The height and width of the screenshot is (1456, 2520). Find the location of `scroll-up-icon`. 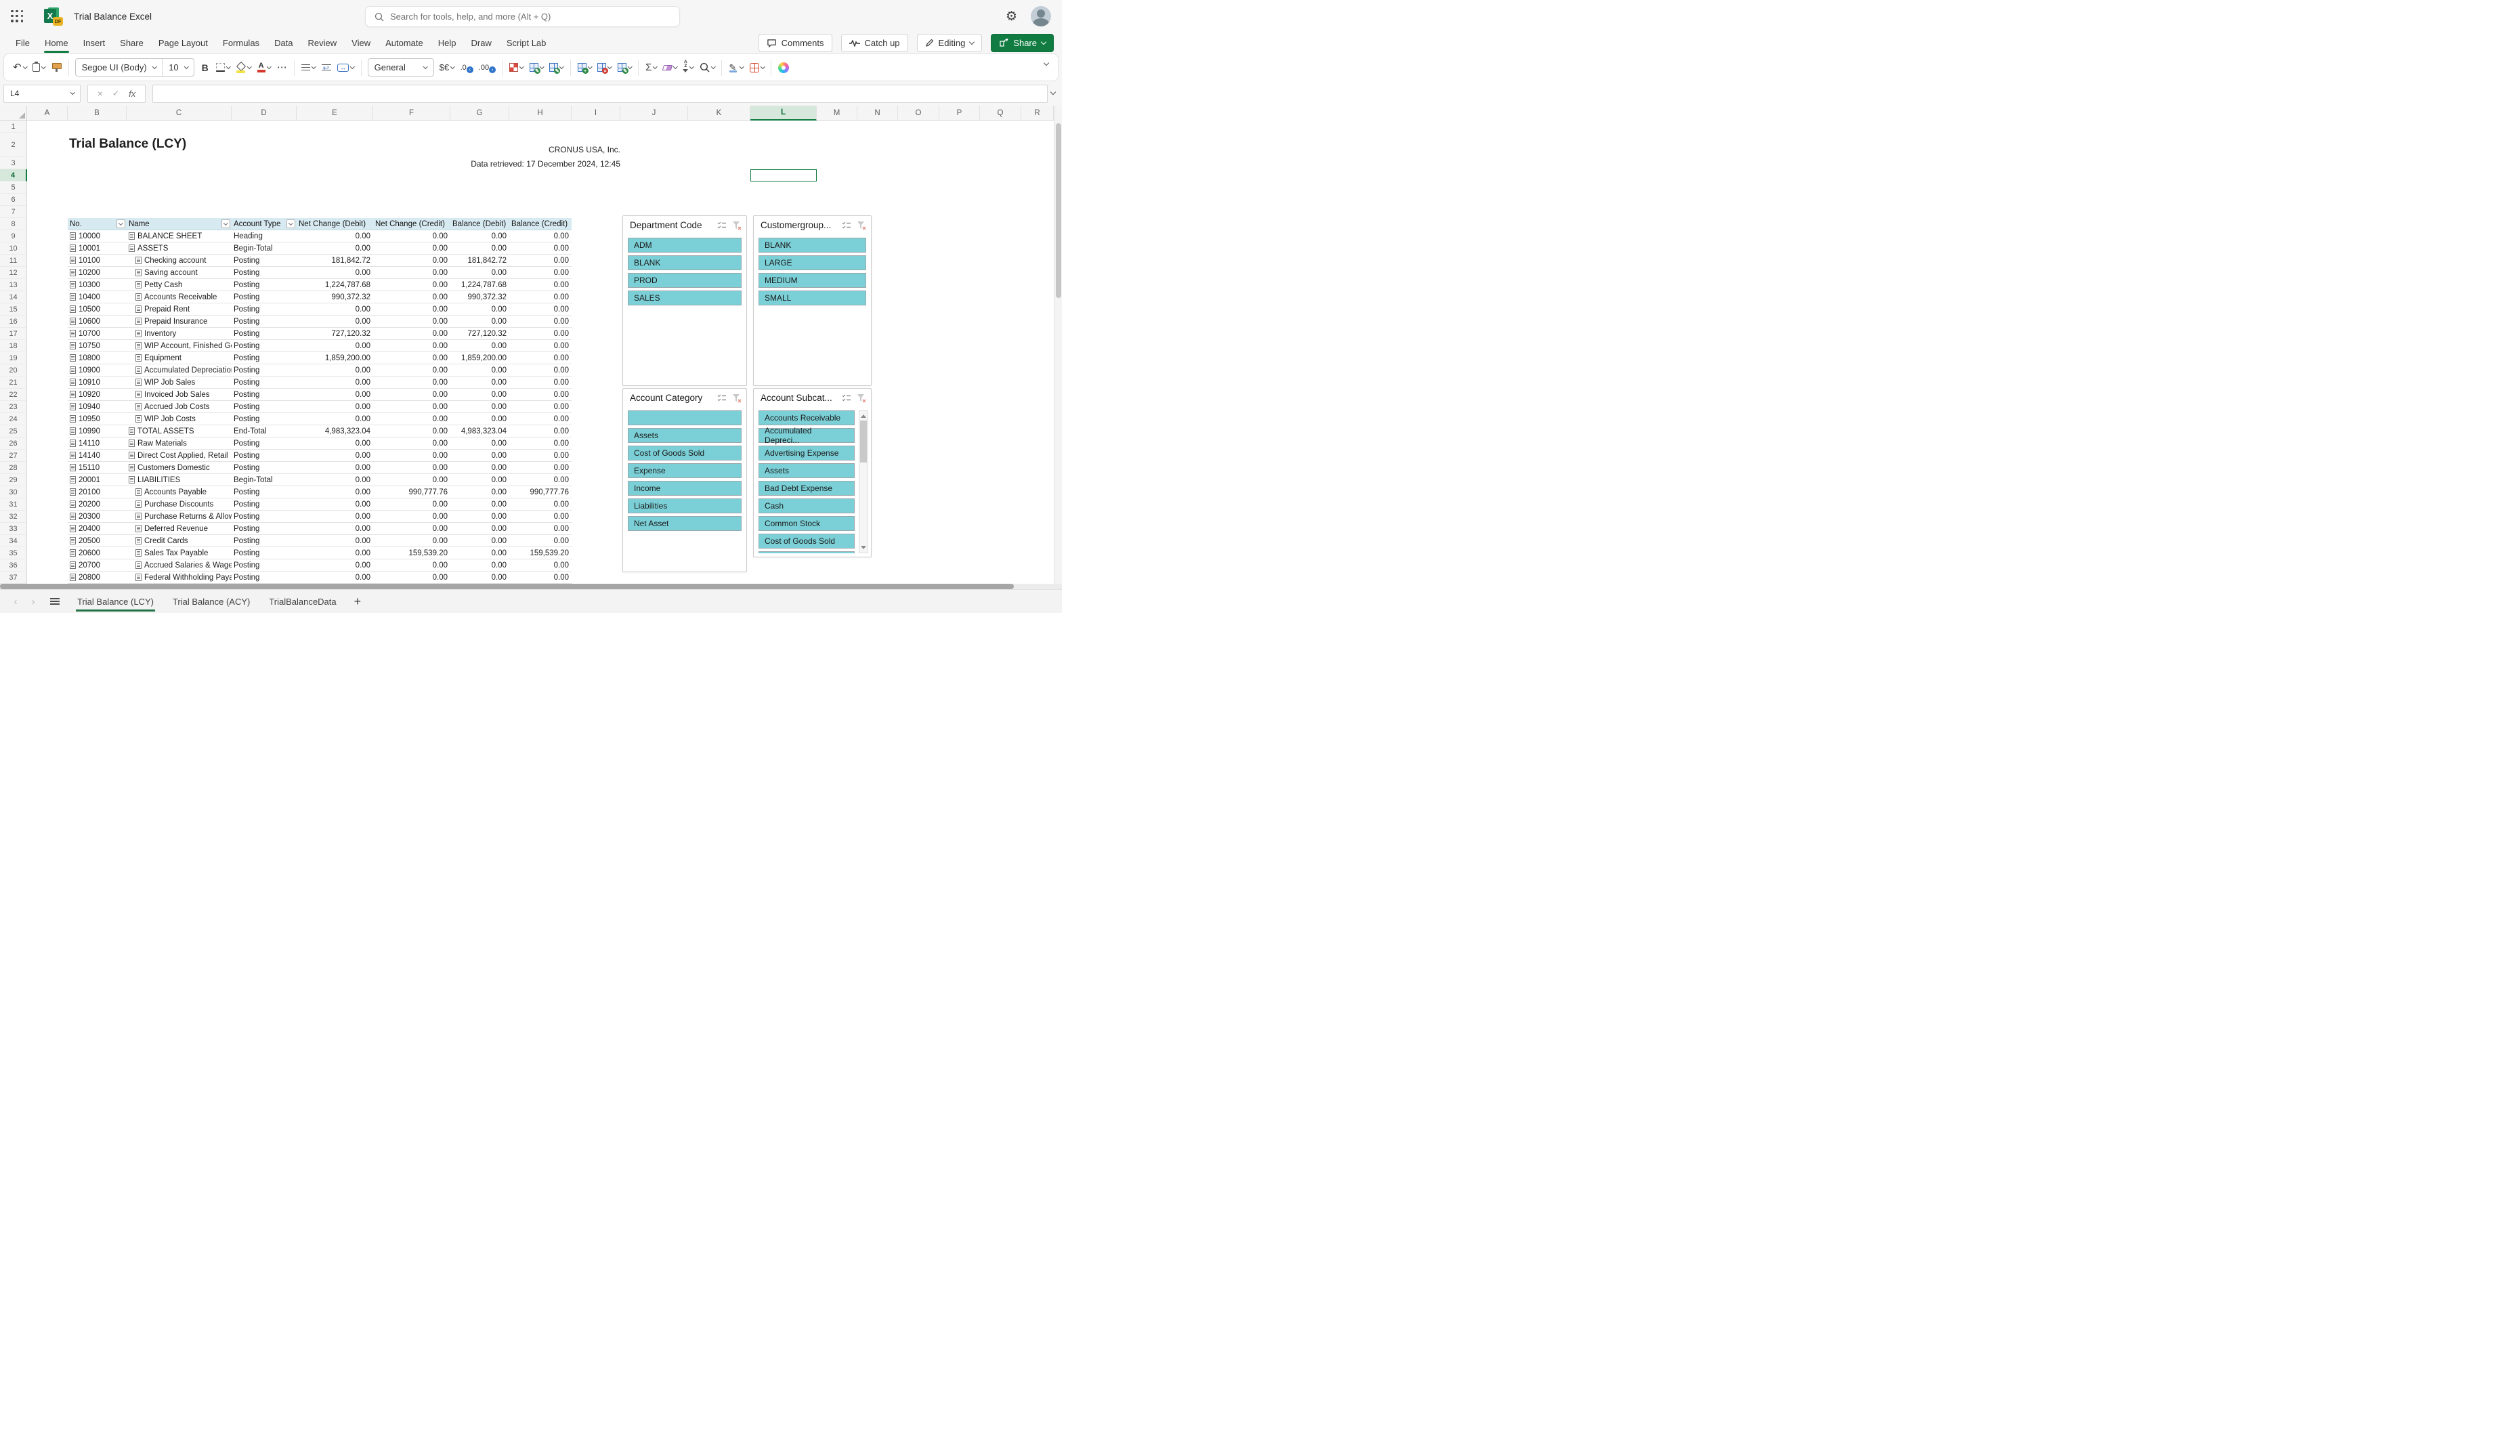

scroll-up-icon is located at coordinates (863, 415).